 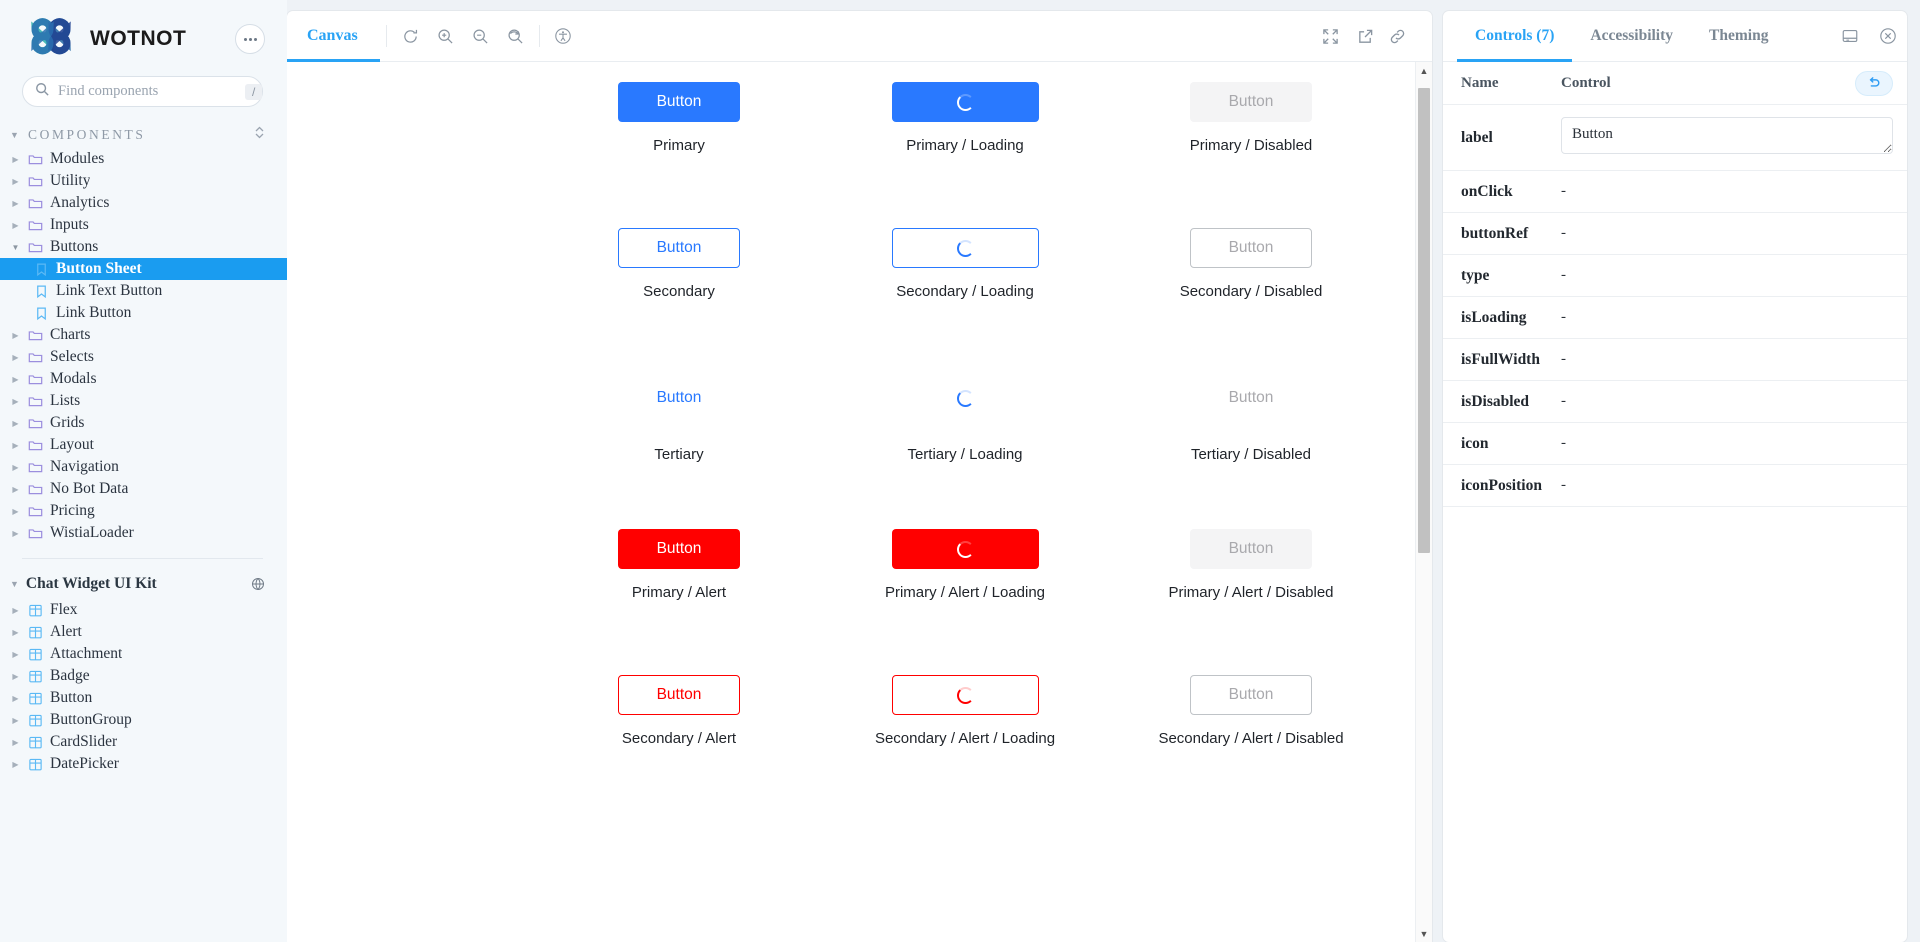 What do you see at coordinates (143, 632) in the screenshot?
I see `kit-item-alert: ▶ Alert` at bounding box center [143, 632].